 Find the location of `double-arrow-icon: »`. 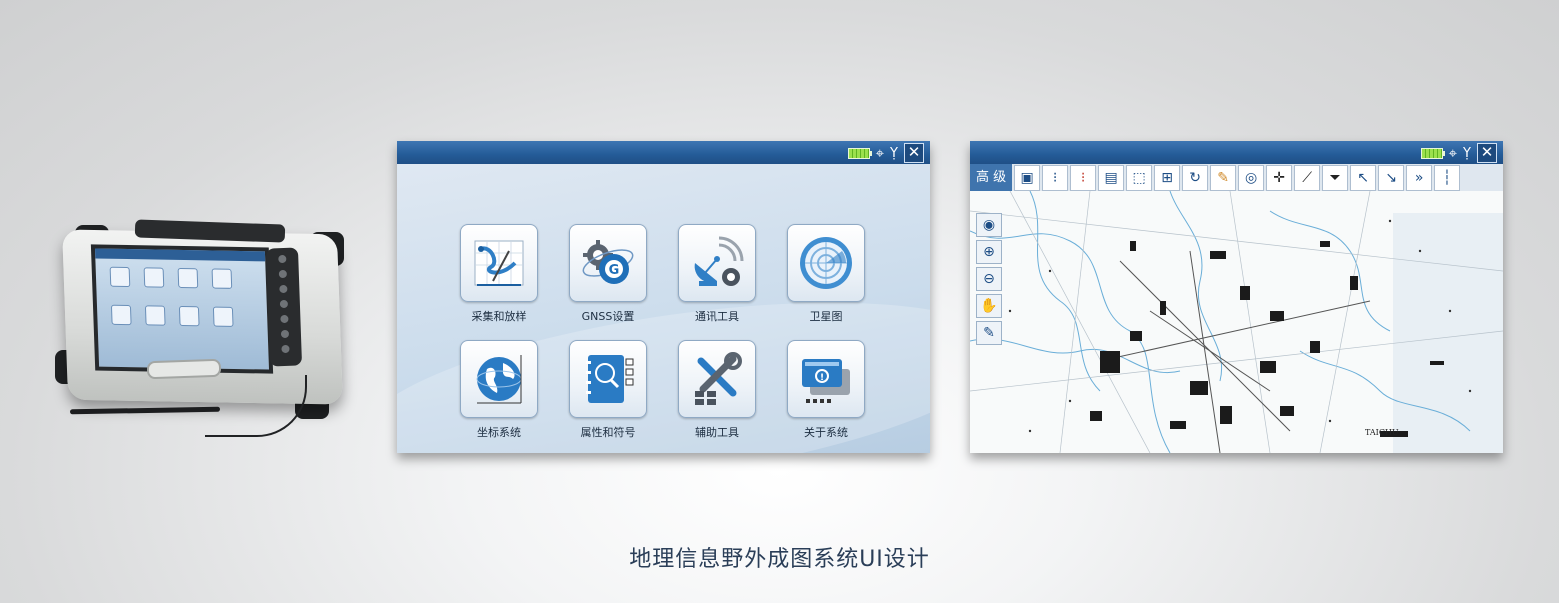

double-arrow-icon: » is located at coordinates (1419, 177).